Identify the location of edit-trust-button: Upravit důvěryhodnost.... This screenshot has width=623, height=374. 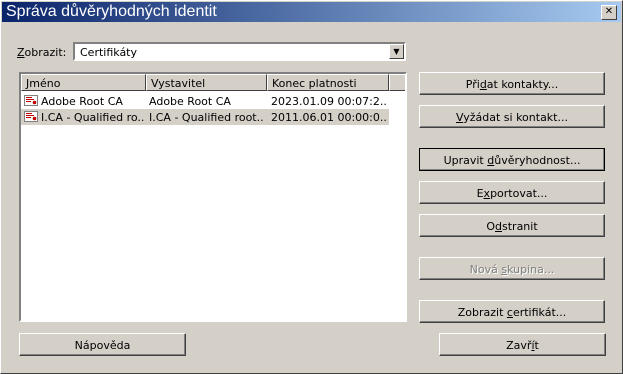
(512, 159).